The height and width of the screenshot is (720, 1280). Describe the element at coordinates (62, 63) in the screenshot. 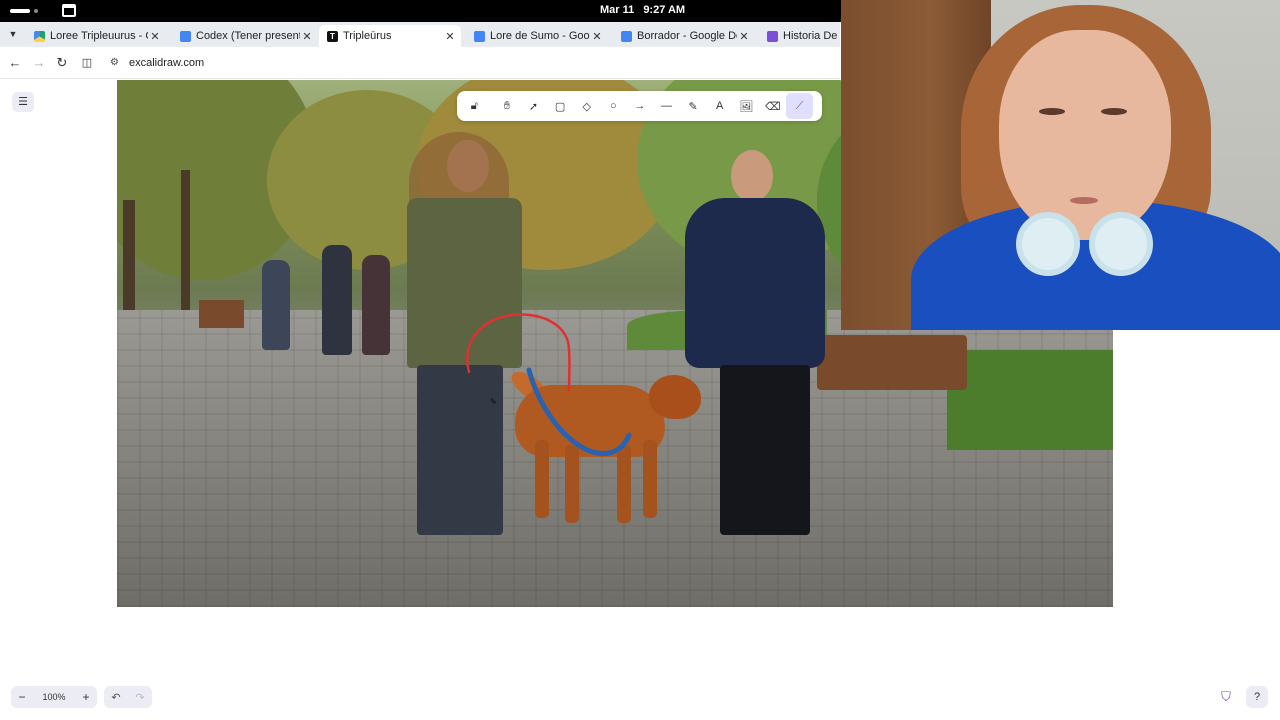

I see `reload-icon: ↻` at that location.